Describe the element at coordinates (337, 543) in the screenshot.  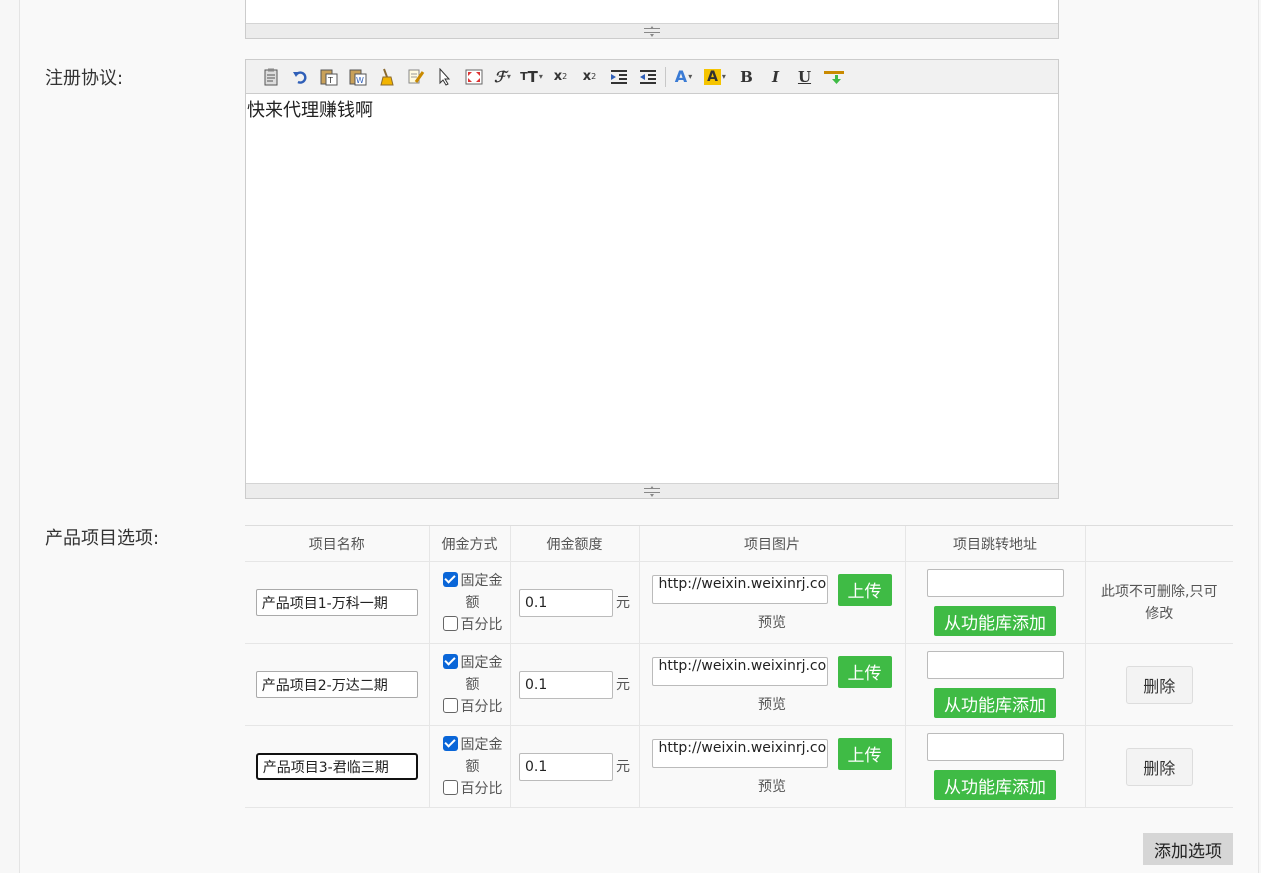
I see `header-name: 项目名称` at that location.